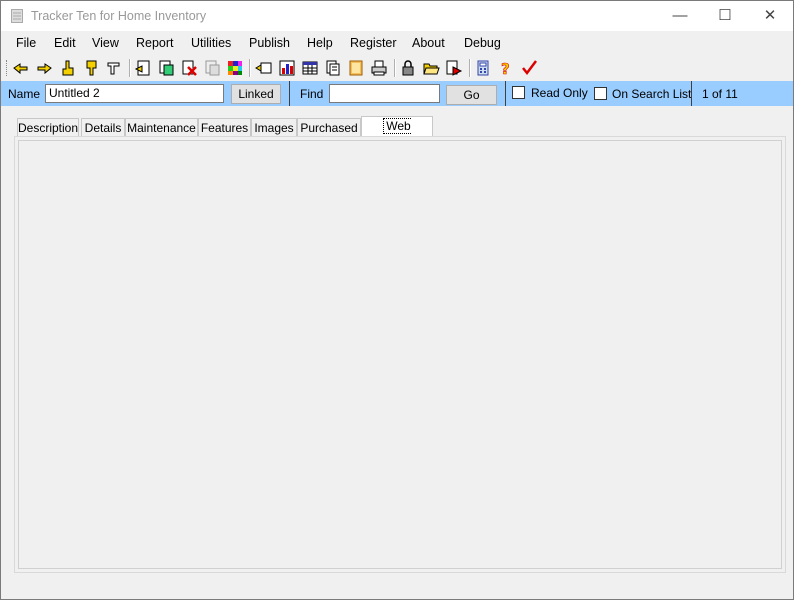 The width and height of the screenshot is (794, 600). What do you see at coordinates (471, 95) in the screenshot?
I see `go-button: Go` at bounding box center [471, 95].